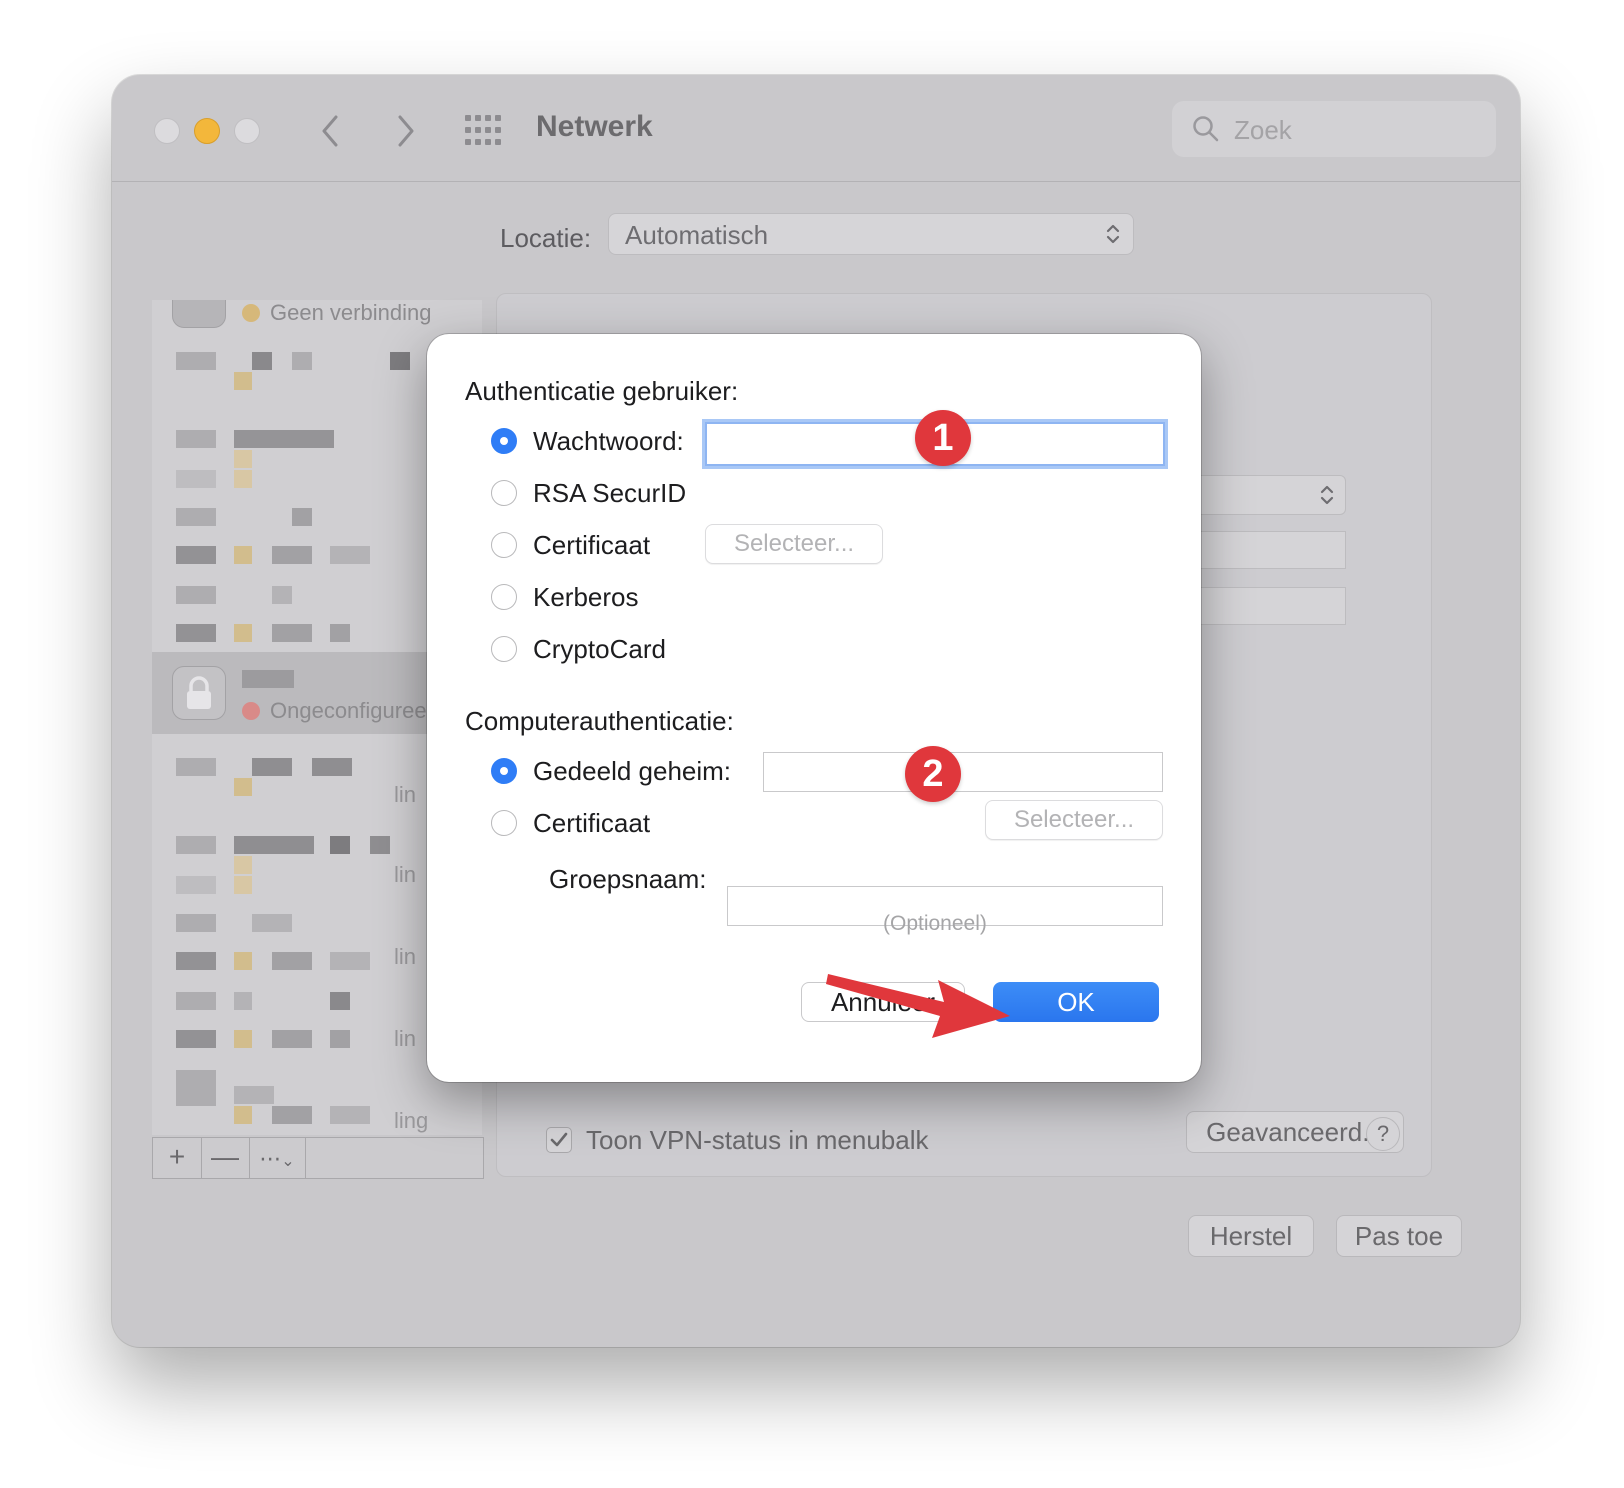  I want to click on partial-status-text: ling, so click(411, 1120).